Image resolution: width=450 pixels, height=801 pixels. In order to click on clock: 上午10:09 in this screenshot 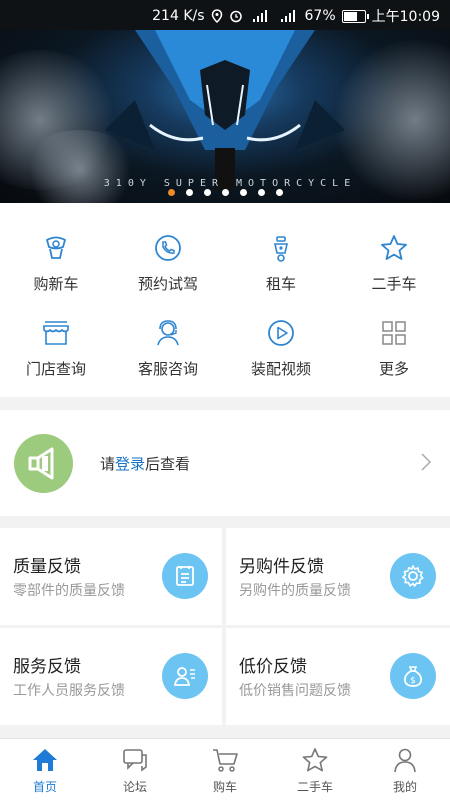, I will do `click(405, 17)`.